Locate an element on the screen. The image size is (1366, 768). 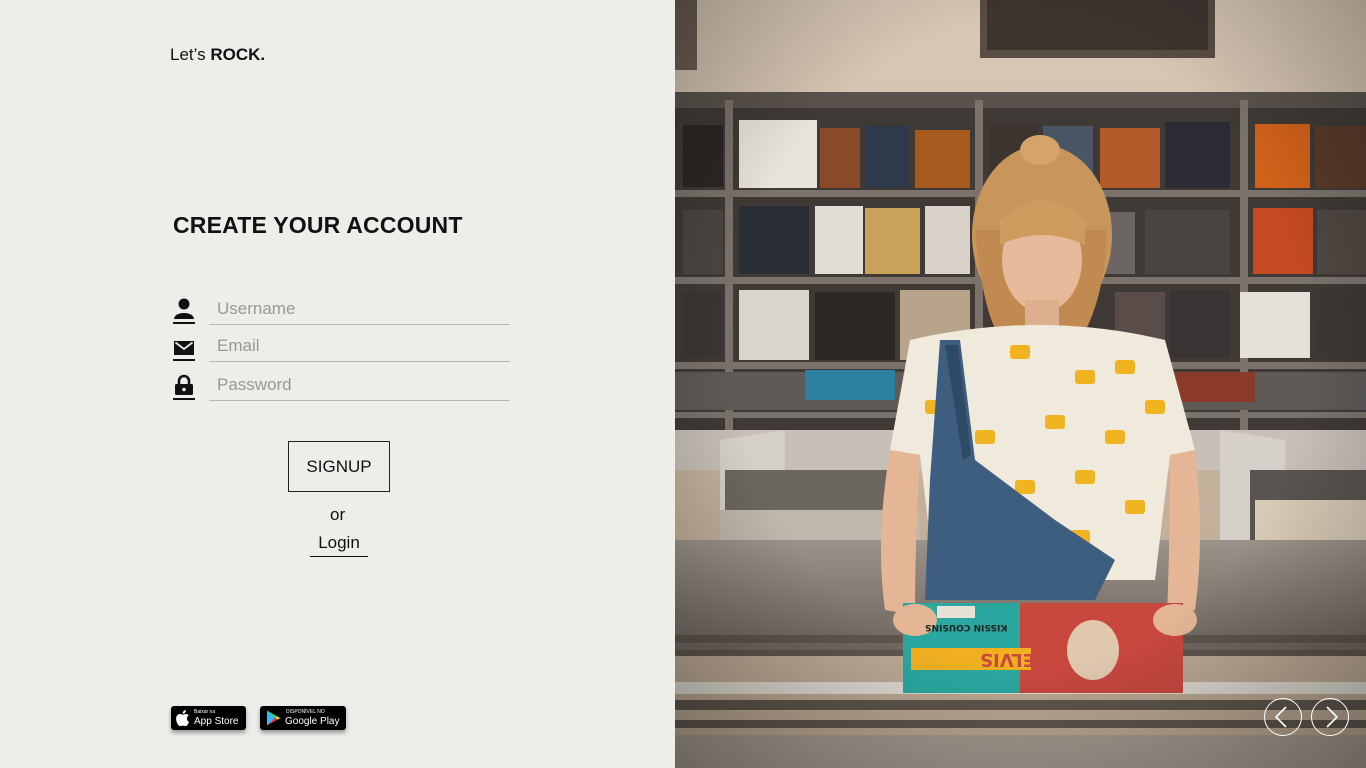
album-subtitle-text: KISSIN COUSINS is located at coordinates (966, 627).